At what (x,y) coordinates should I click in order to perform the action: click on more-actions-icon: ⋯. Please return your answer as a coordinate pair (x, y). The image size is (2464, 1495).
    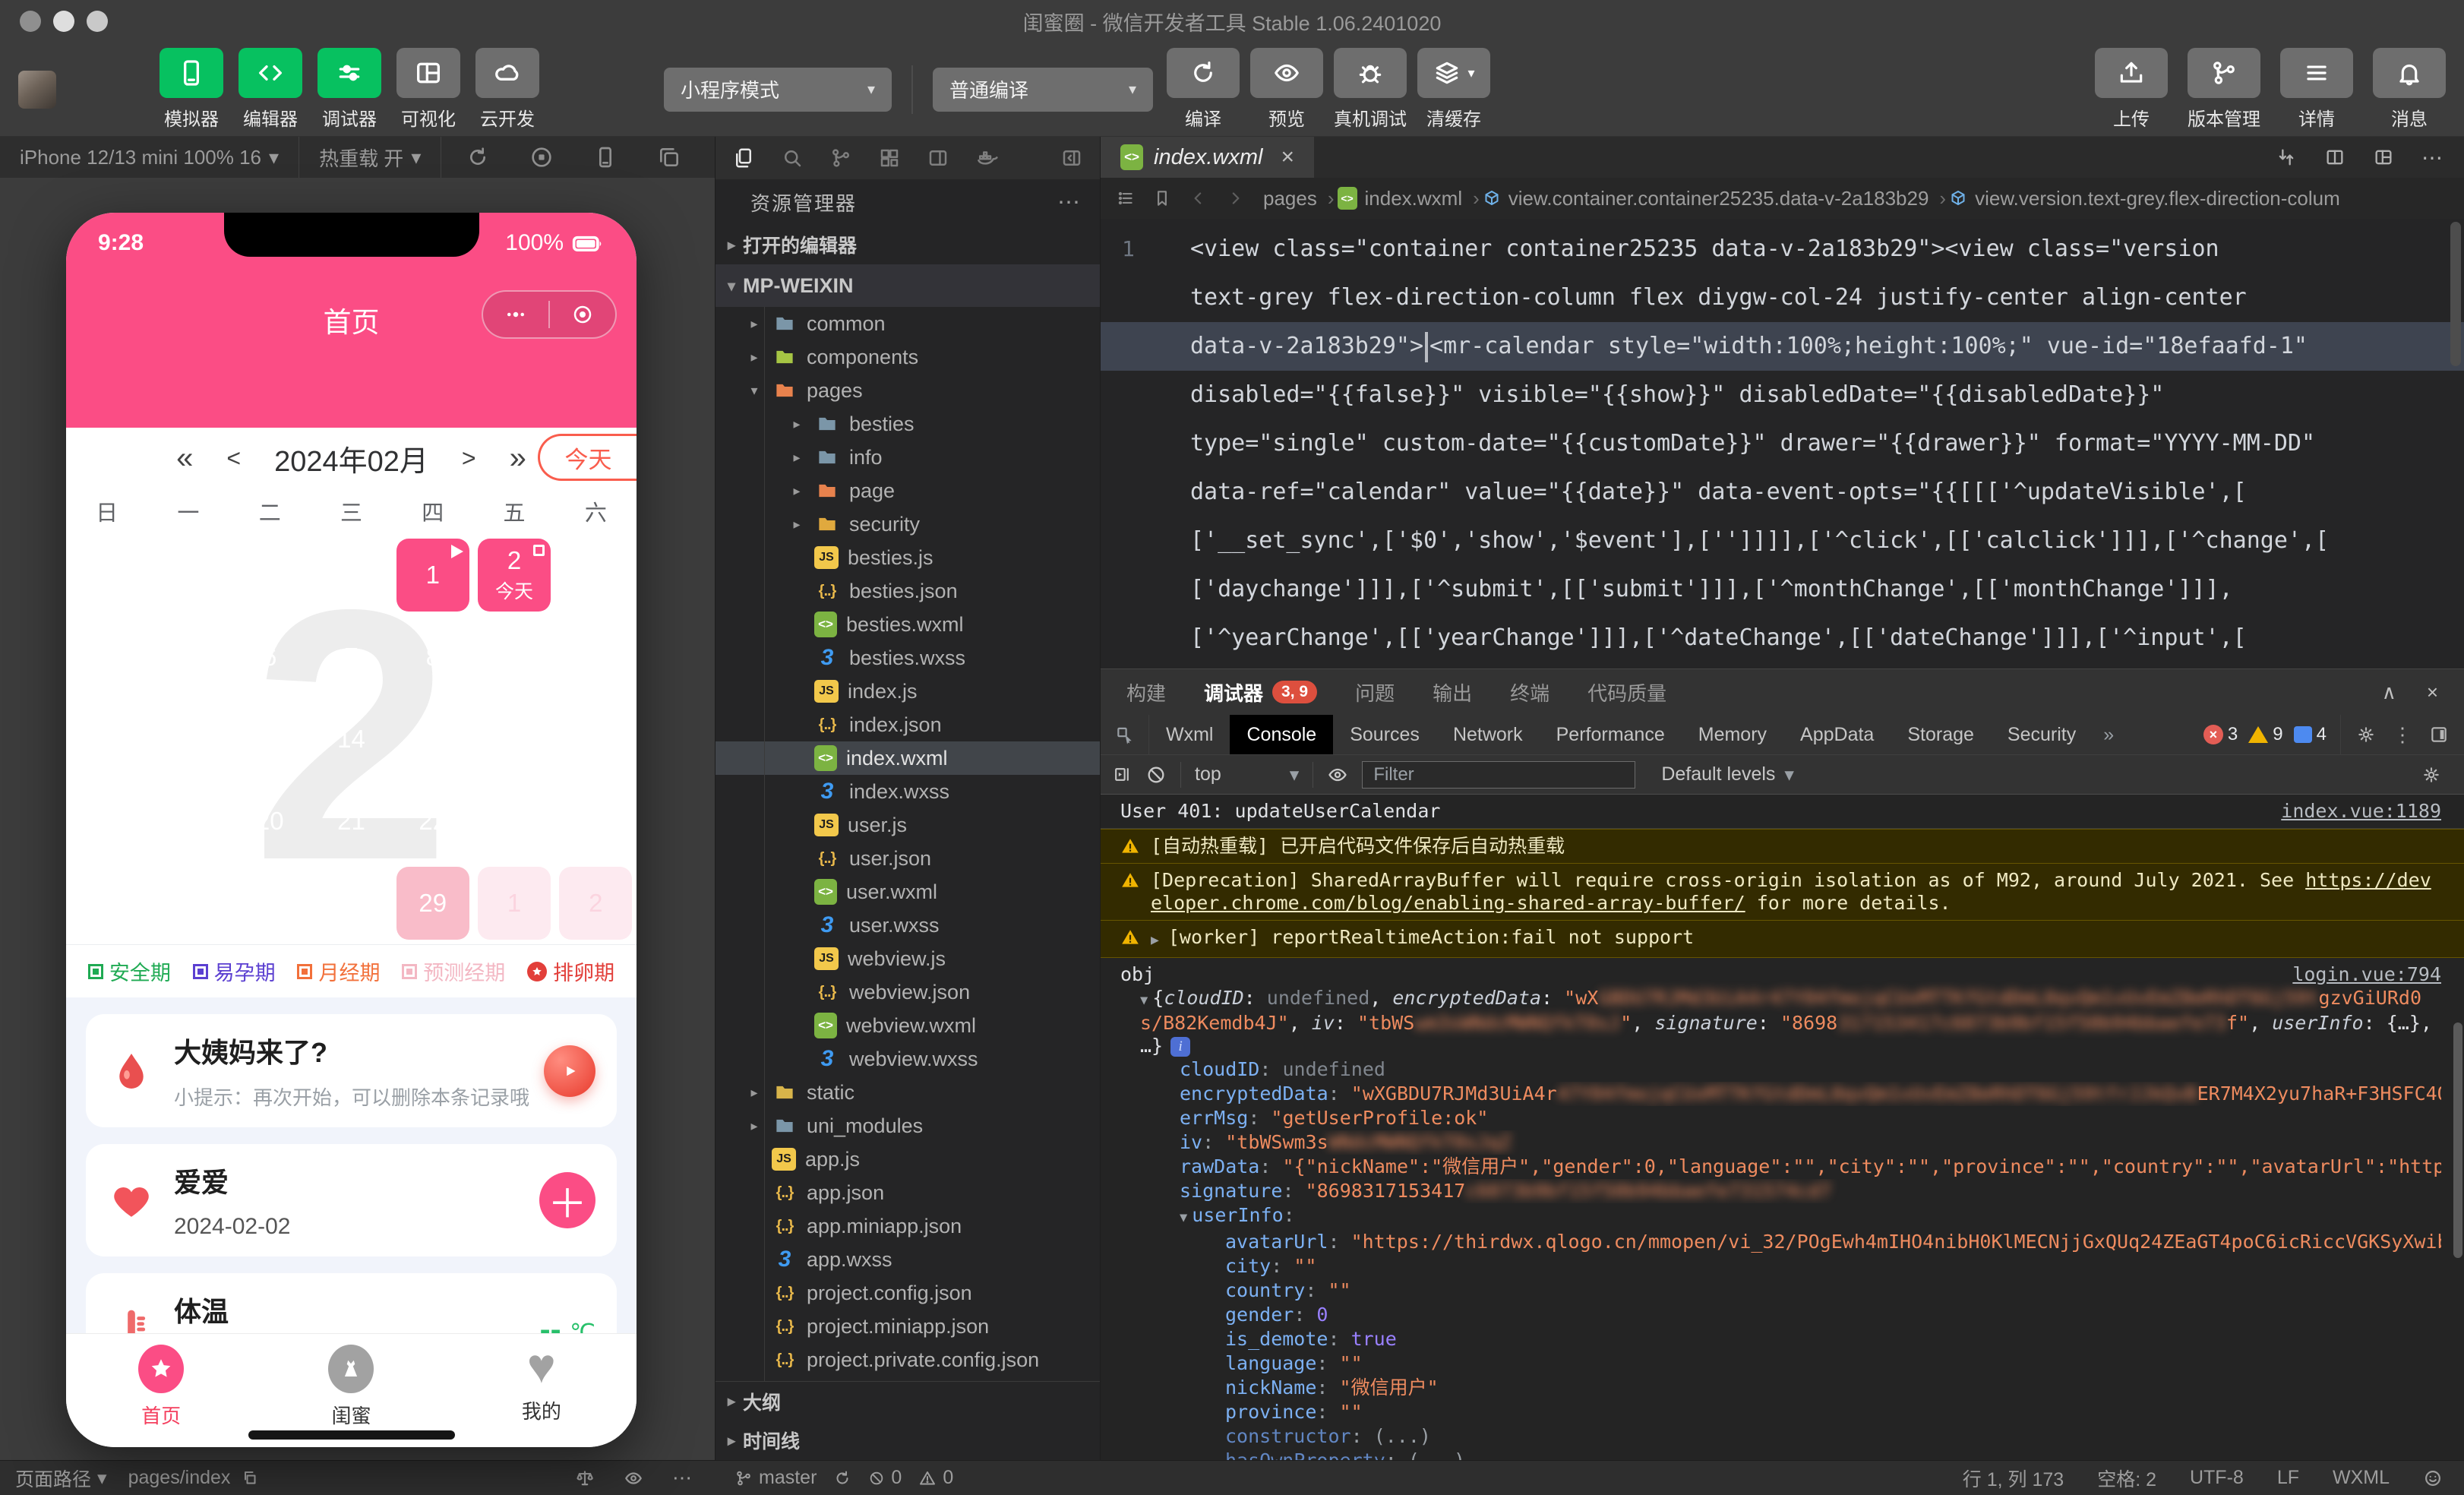
    Looking at the image, I should click on (2432, 157).